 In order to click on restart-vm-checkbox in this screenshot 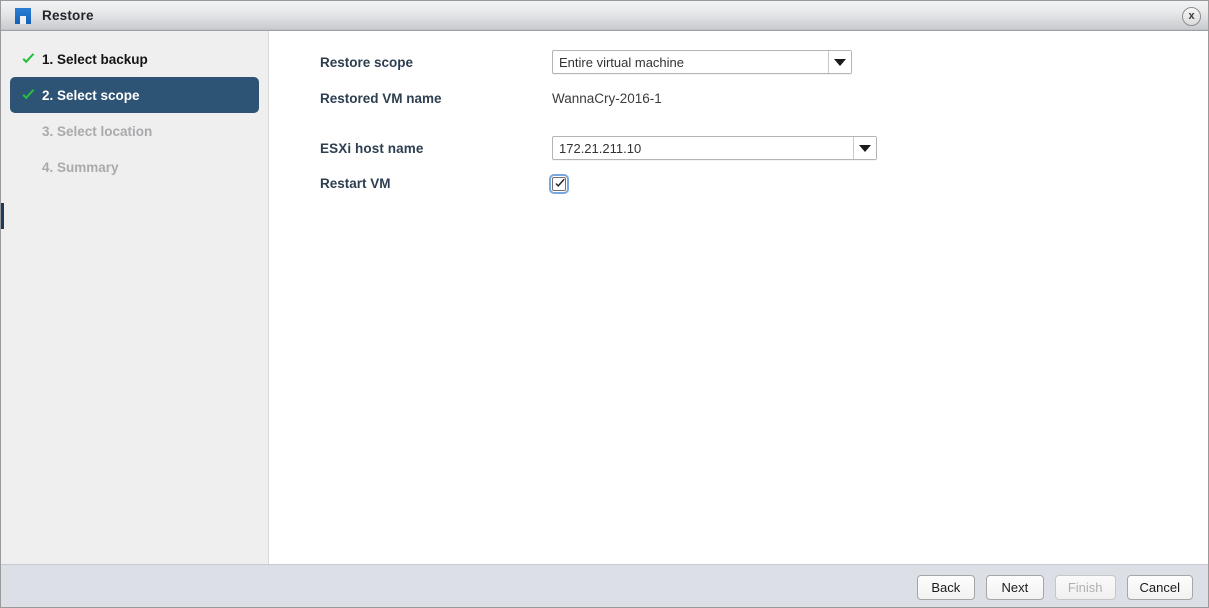, I will do `click(559, 183)`.